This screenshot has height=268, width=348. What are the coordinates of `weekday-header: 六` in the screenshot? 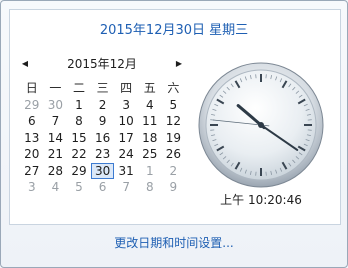 It's located at (173, 88).